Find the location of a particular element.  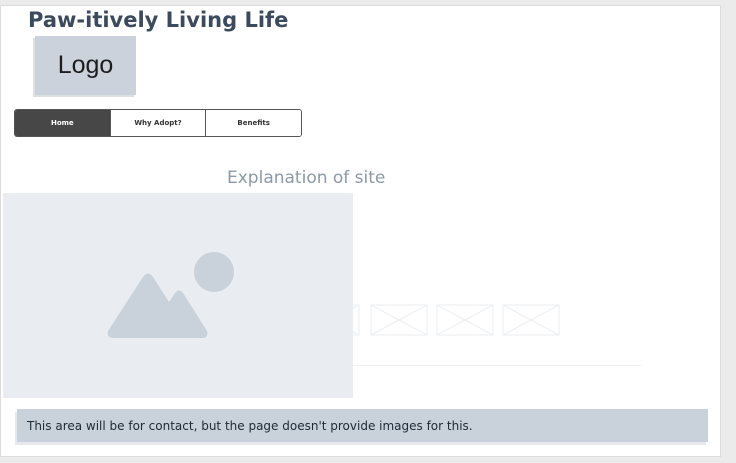

nav-tab-why-adopt: Why Adopt? is located at coordinates (157, 123).